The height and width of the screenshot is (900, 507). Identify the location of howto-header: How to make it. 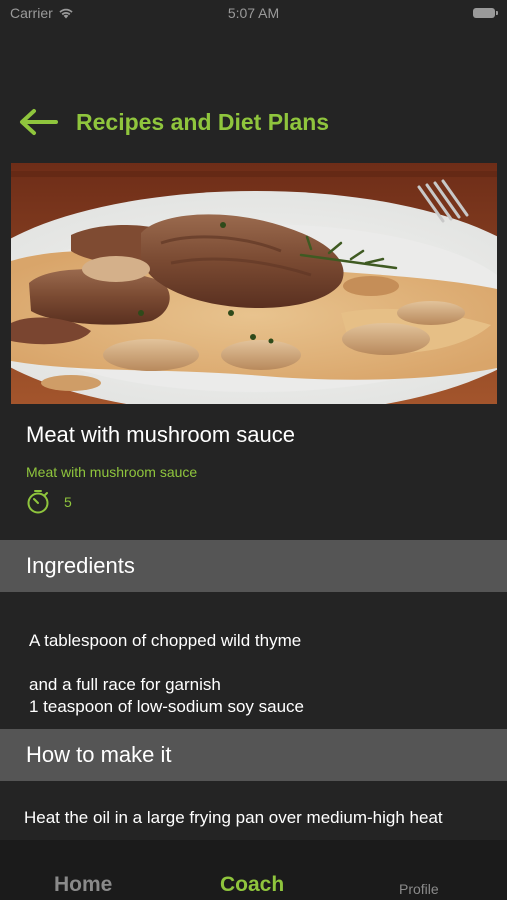
(253, 755).